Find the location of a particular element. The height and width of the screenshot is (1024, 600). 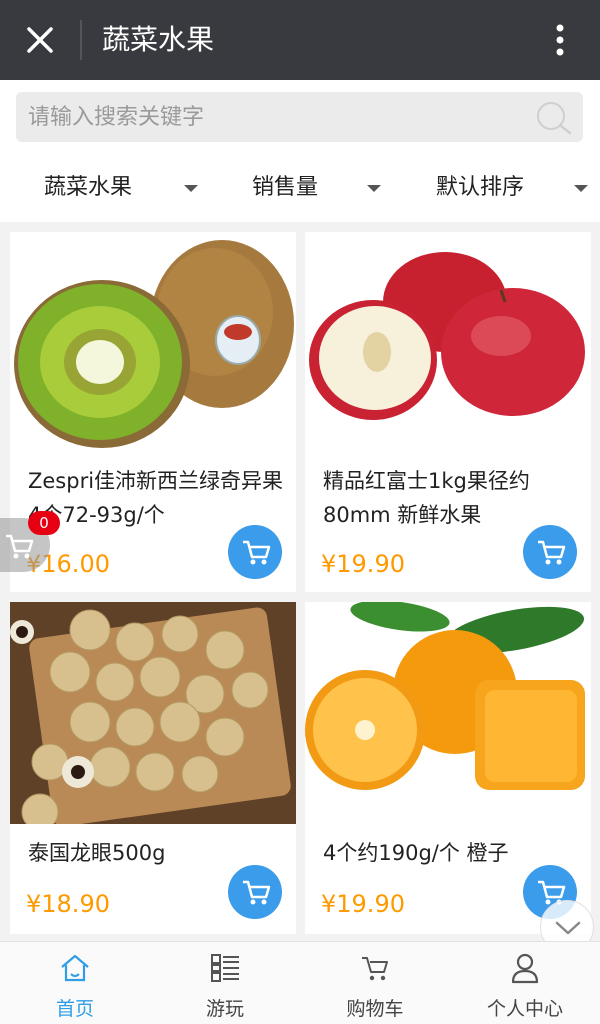

product-image-kiwi is located at coordinates (153, 343).